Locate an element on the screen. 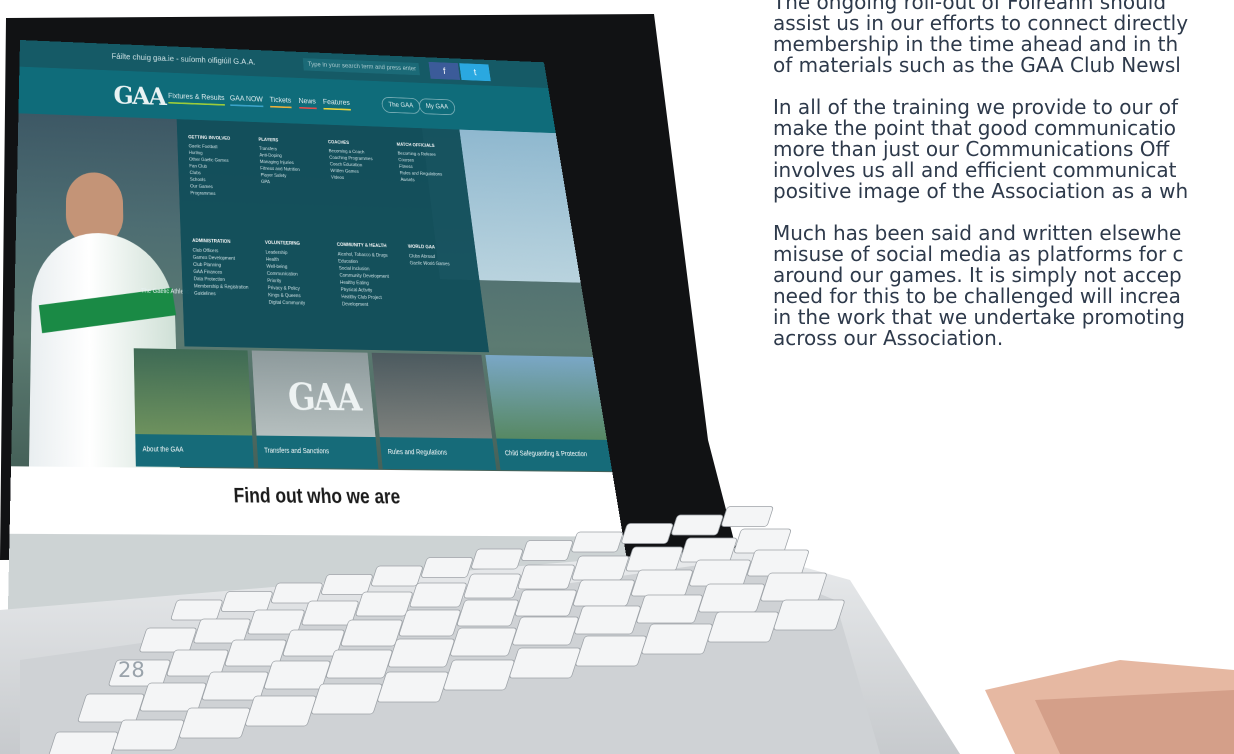 Image resolution: width=1234 pixels, height=754 pixels. find-out-heading: Find out who we are is located at coordinates (317, 496).